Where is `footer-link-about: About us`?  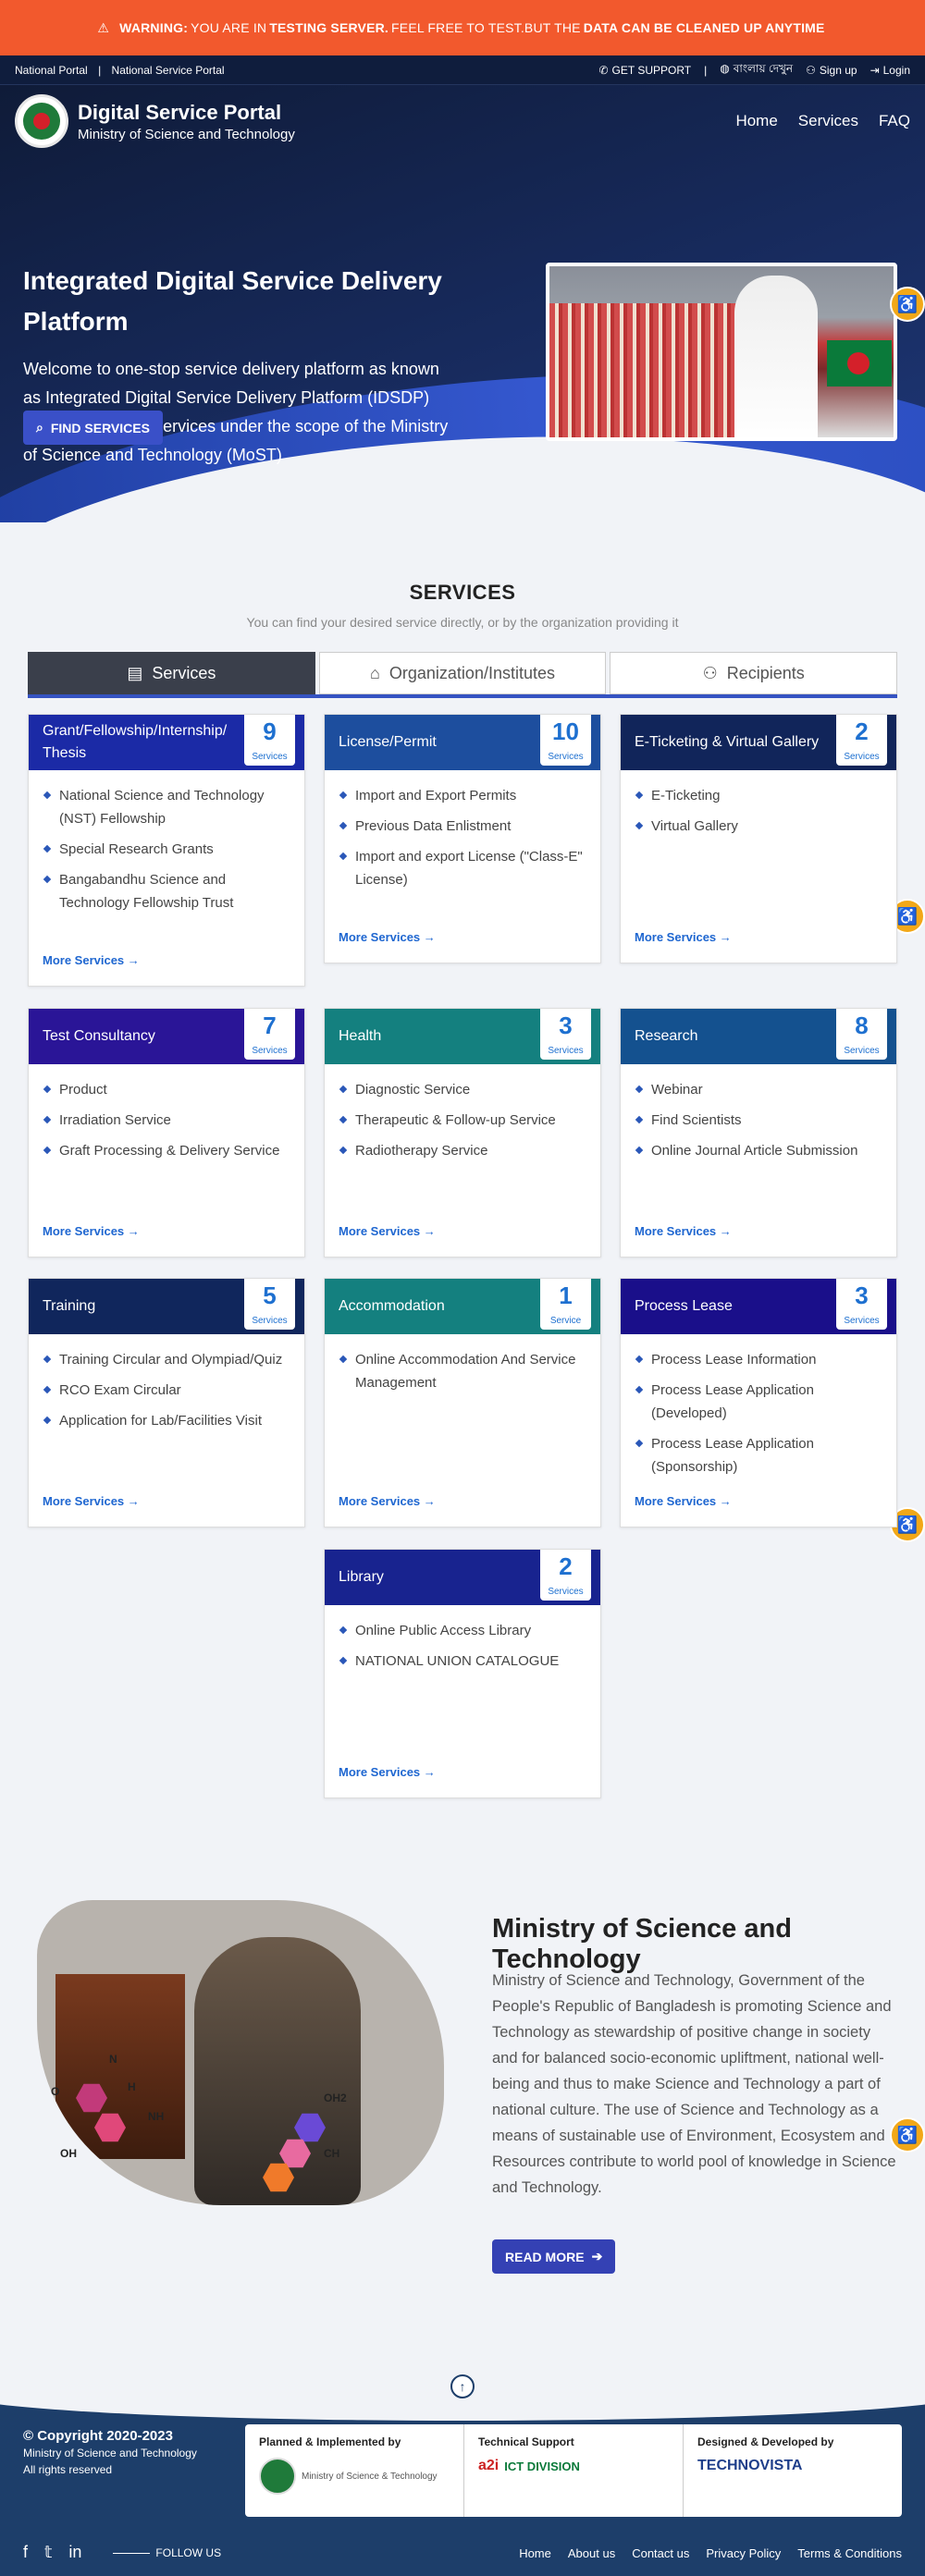 footer-link-about: About us is located at coordinates (591, 2553).